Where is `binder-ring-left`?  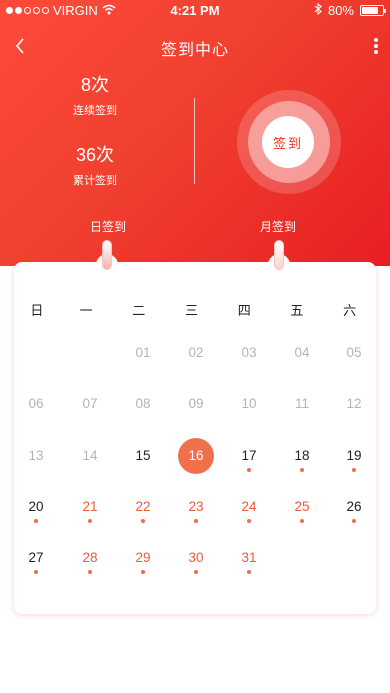 binder-ring-left is located at coordinates (107, 255).